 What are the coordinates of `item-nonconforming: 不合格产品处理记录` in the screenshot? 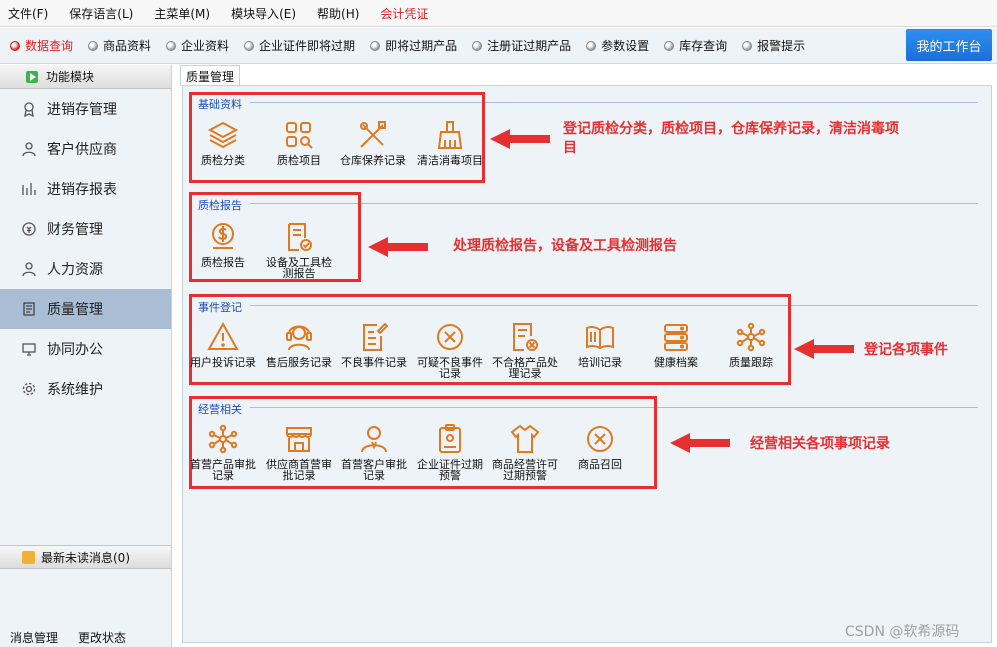 It's located at (525, 349).